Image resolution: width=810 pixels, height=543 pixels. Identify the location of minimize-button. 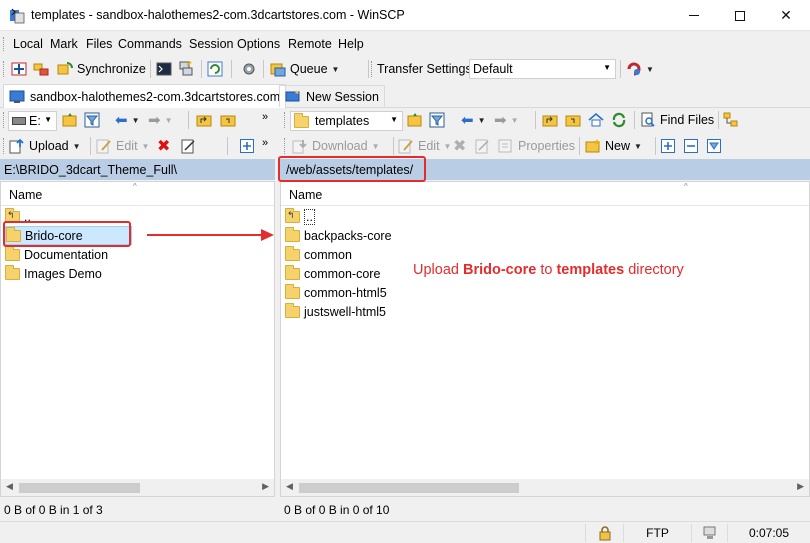
(694, 15).